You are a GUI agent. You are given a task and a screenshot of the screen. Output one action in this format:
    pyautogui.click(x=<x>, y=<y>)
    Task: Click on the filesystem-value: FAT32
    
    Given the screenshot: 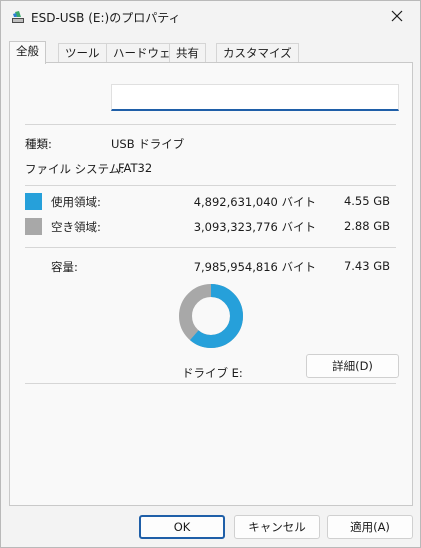 What is the action you would take?
    pyautogui.click(x=135, y=168)
    